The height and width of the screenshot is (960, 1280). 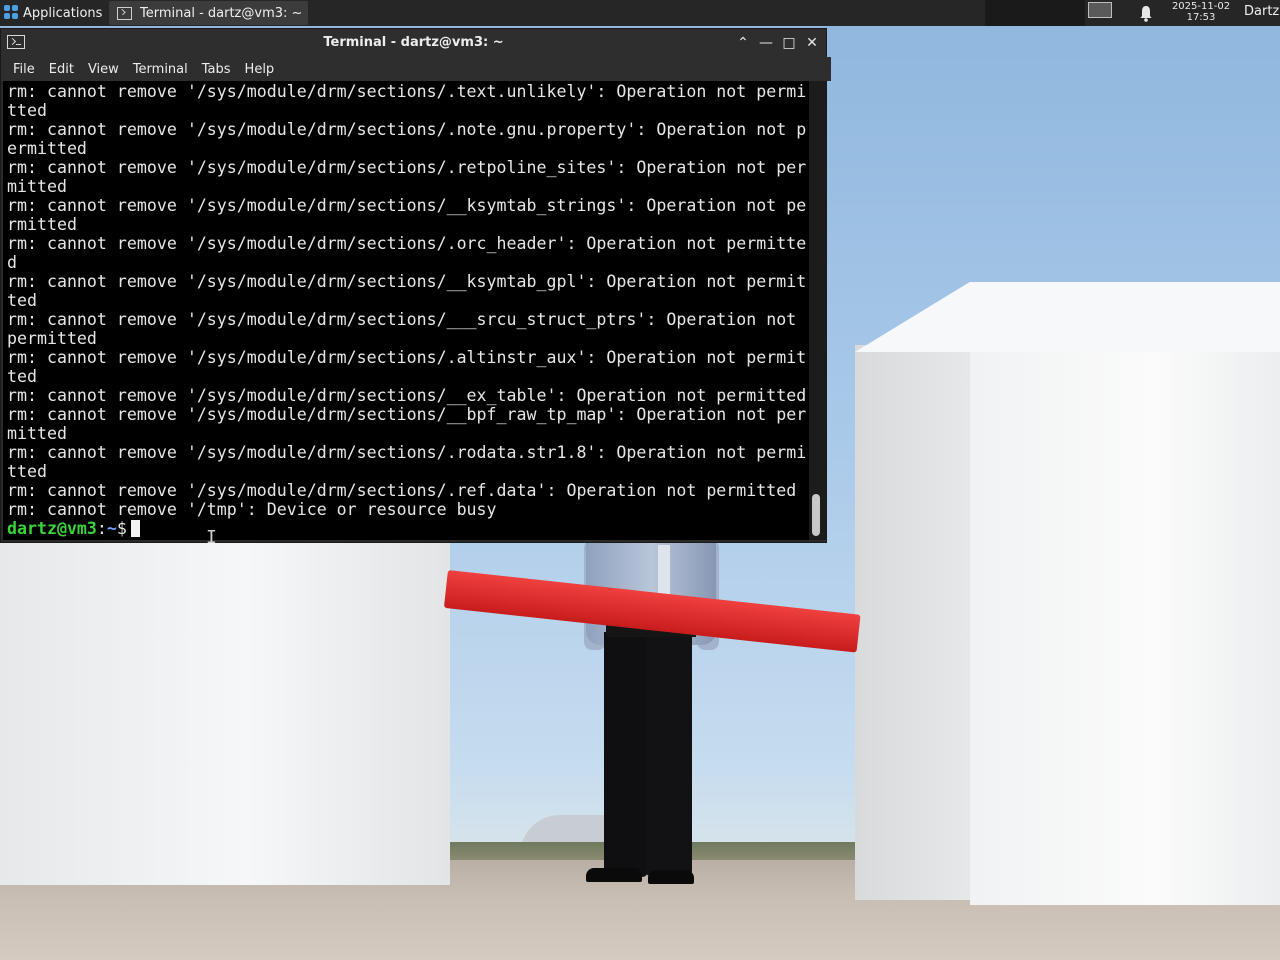 I want to click on applications-label: Applications, so click(x=63, y=13).